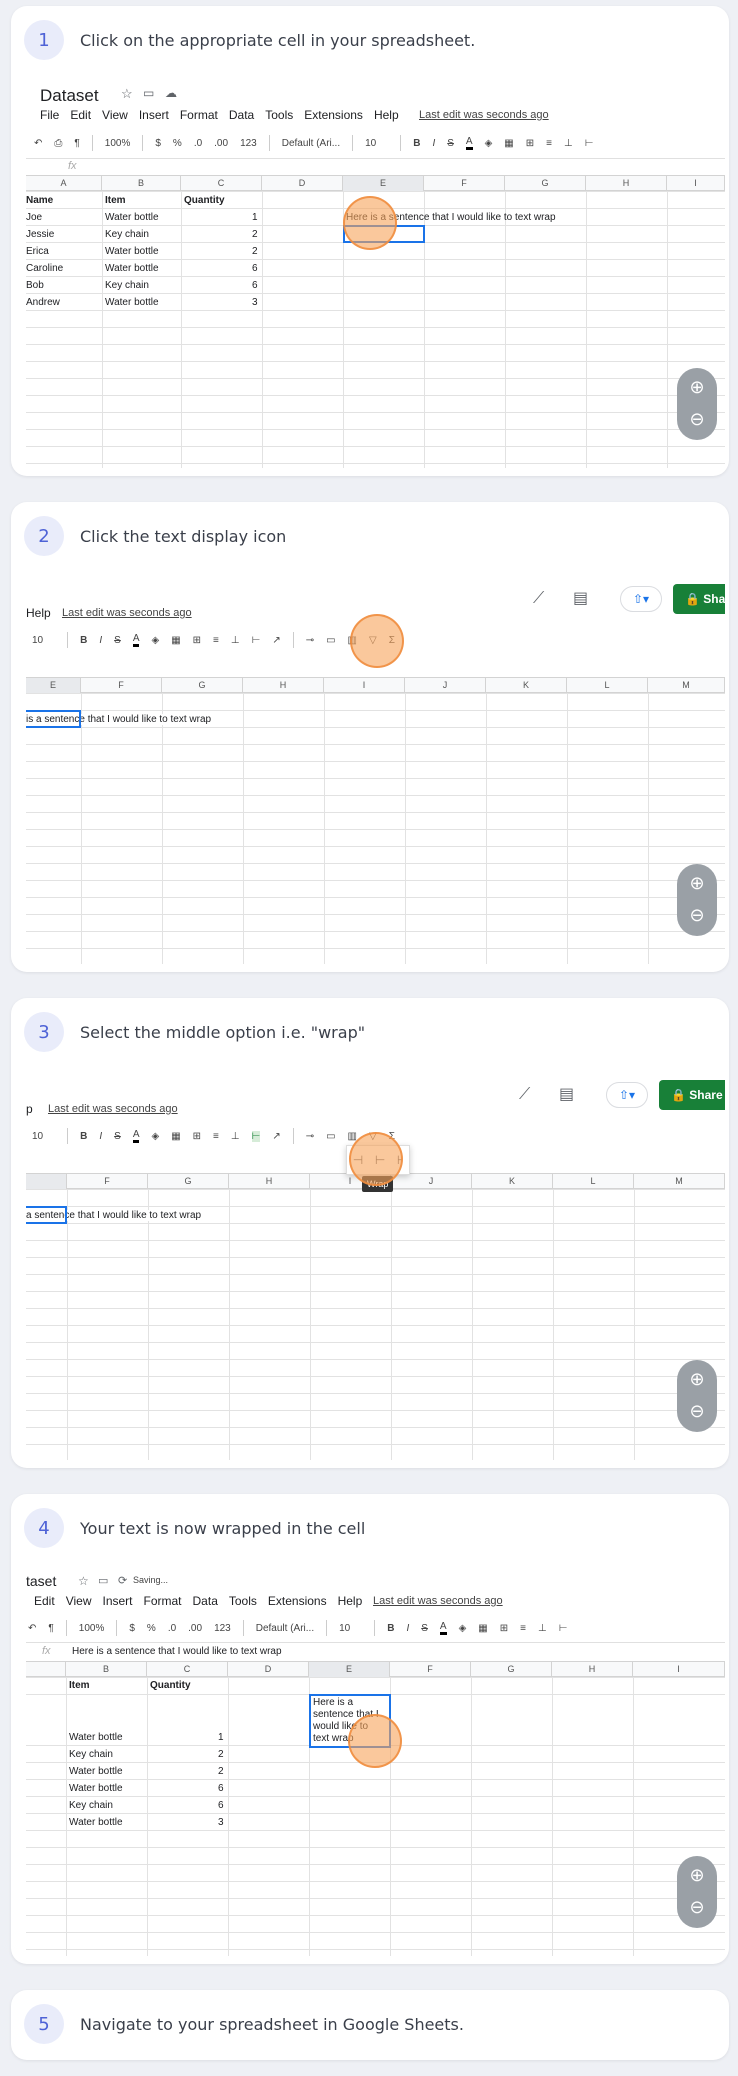 This screenshot has height=2076, width=738. What do you see at coordinates (80, 115) in the screenshot?
I see `menu-edit: Edit` at bounding box center [80, 115].